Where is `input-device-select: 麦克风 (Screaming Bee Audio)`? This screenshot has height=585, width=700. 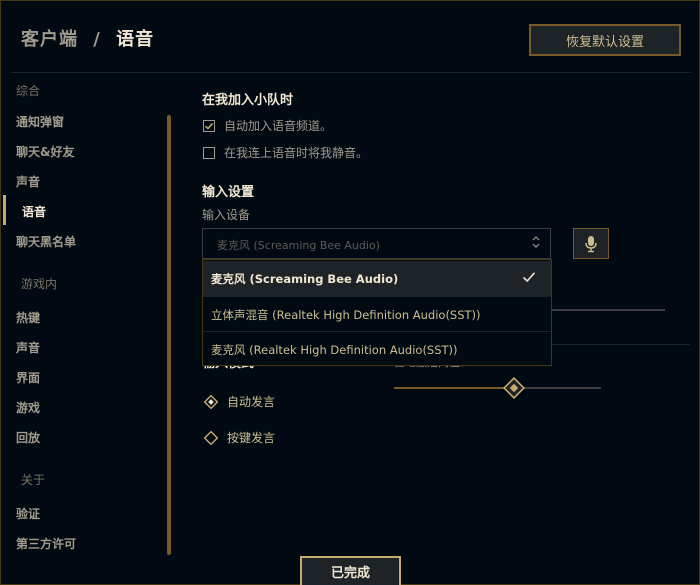 input-device-select: 麦克风 (Screaming Bee Audio) is located at coordinates (376, 243).